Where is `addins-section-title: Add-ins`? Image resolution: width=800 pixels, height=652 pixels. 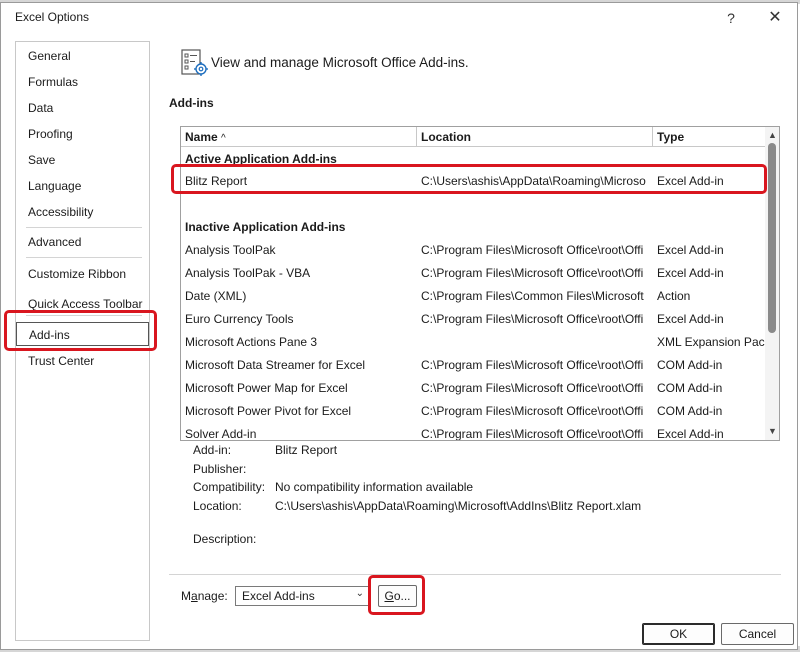
addins-section-title: Add-ins is located at coordinates (191, 103).